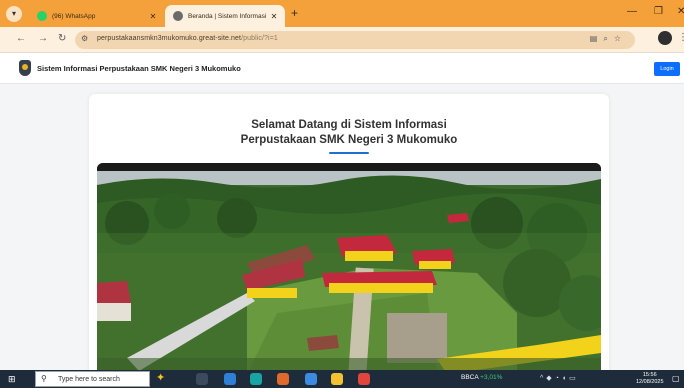 This screenshot has height=388, width=684. I want to click on windows-start-icon: ⊞, so click(12, 379).